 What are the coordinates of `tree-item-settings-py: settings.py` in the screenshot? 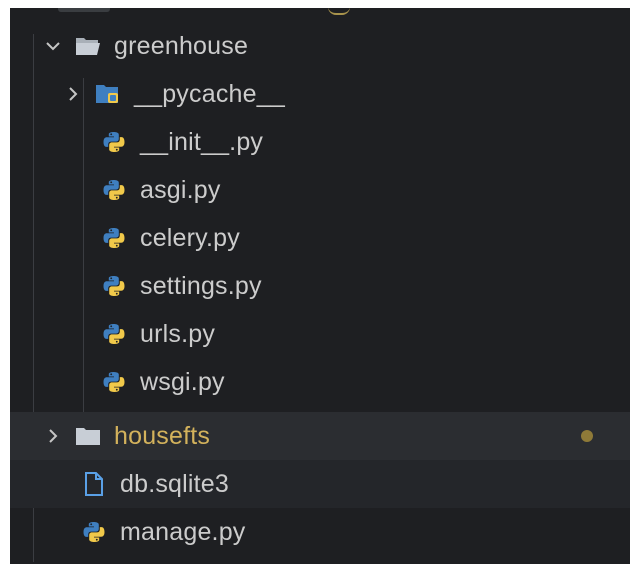 It's located at (320, 286).